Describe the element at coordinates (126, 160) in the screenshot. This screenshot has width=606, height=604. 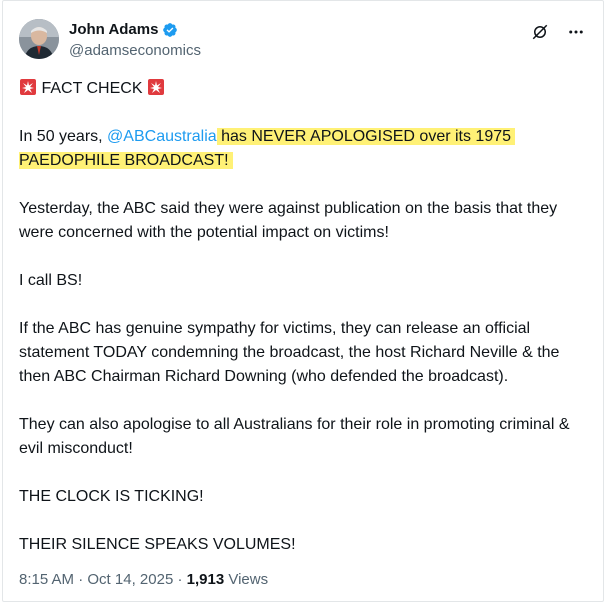
I see `highlighted-text-2: PAEDOPHILE BROADCAST!` at that location.